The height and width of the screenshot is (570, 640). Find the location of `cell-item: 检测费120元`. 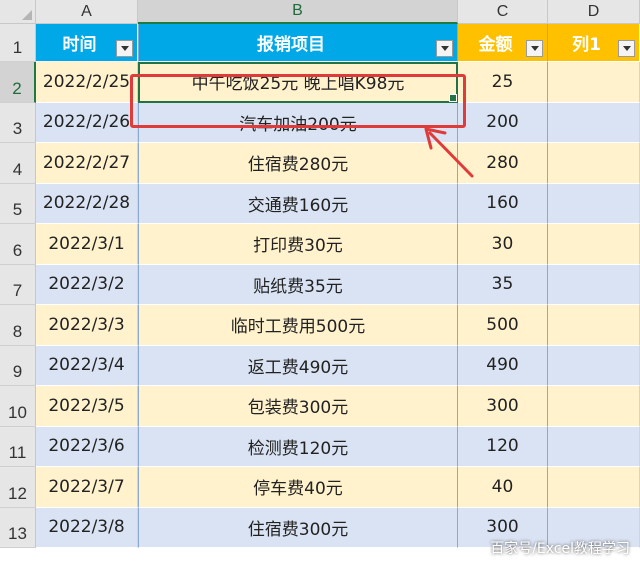

cell-item: 检测费120元 is located at coordinates (298, 446).